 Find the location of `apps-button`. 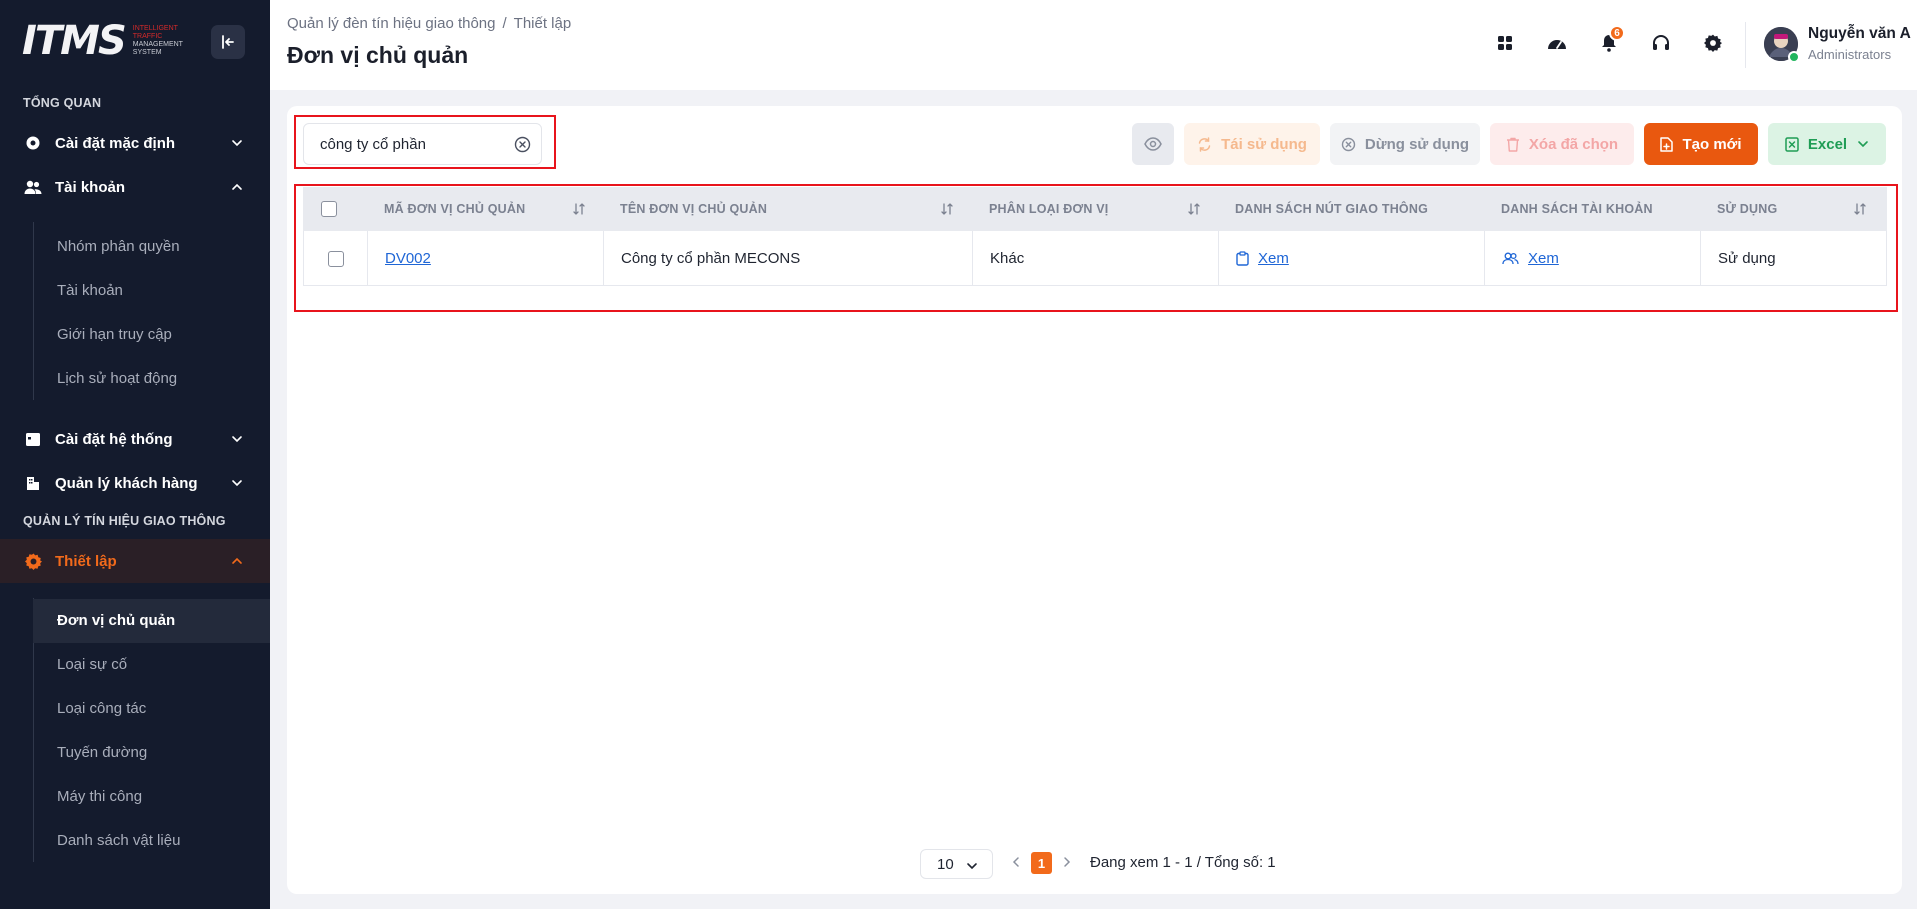

apps-button is located at coordinates (1505, 43).